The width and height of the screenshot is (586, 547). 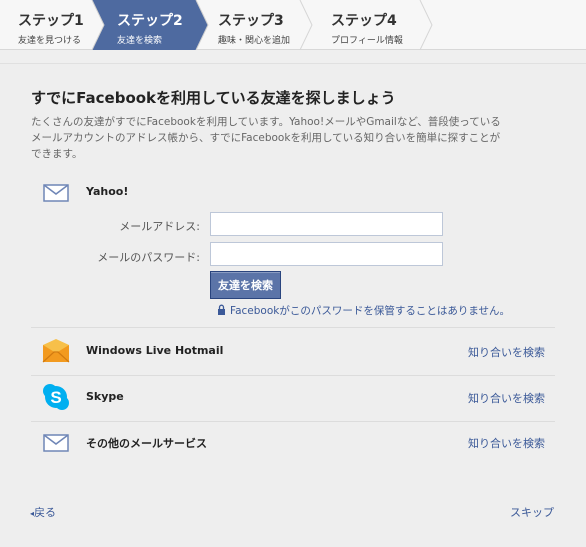 I want to click on password-field, so click(x=326, y=254).